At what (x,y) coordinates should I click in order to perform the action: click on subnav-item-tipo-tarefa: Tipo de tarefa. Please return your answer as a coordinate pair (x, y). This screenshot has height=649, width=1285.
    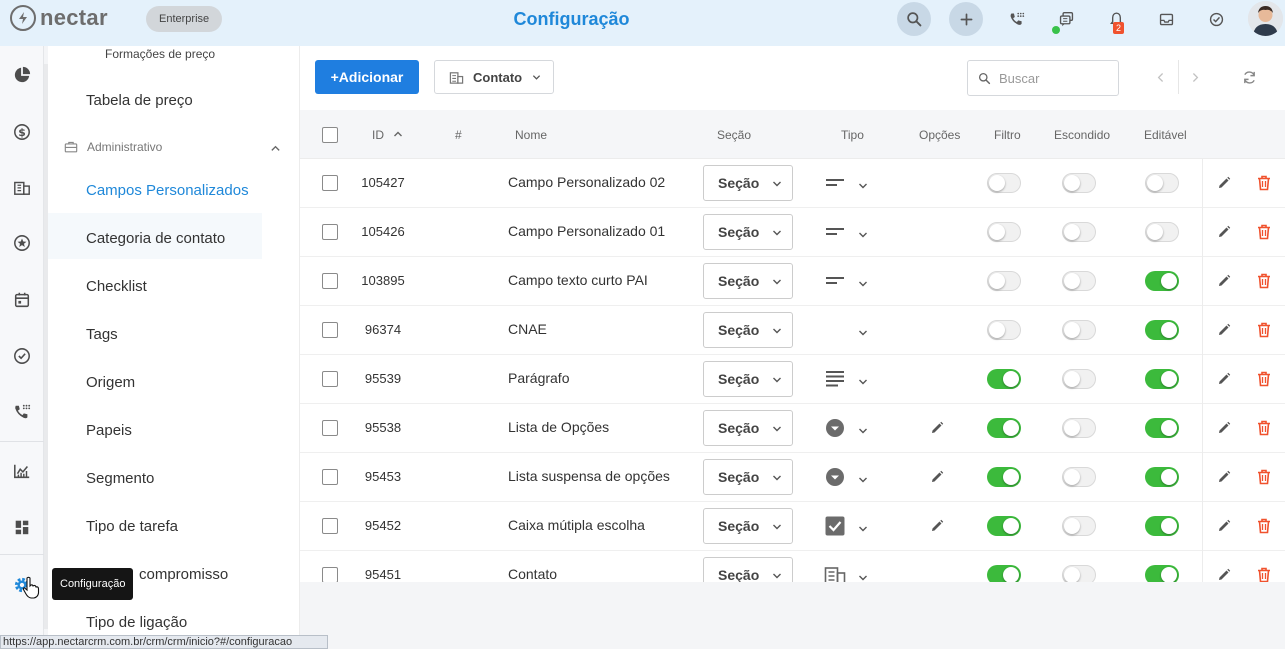
    Looking at the image, I should click on (132, 526).